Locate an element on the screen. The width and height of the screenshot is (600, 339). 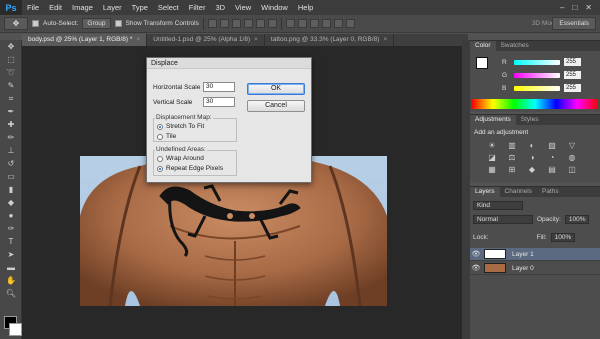
tab-body-psd: body.psd @ 25% (Layer 1, RGB/8) * × is located at coordinates (85, 40).